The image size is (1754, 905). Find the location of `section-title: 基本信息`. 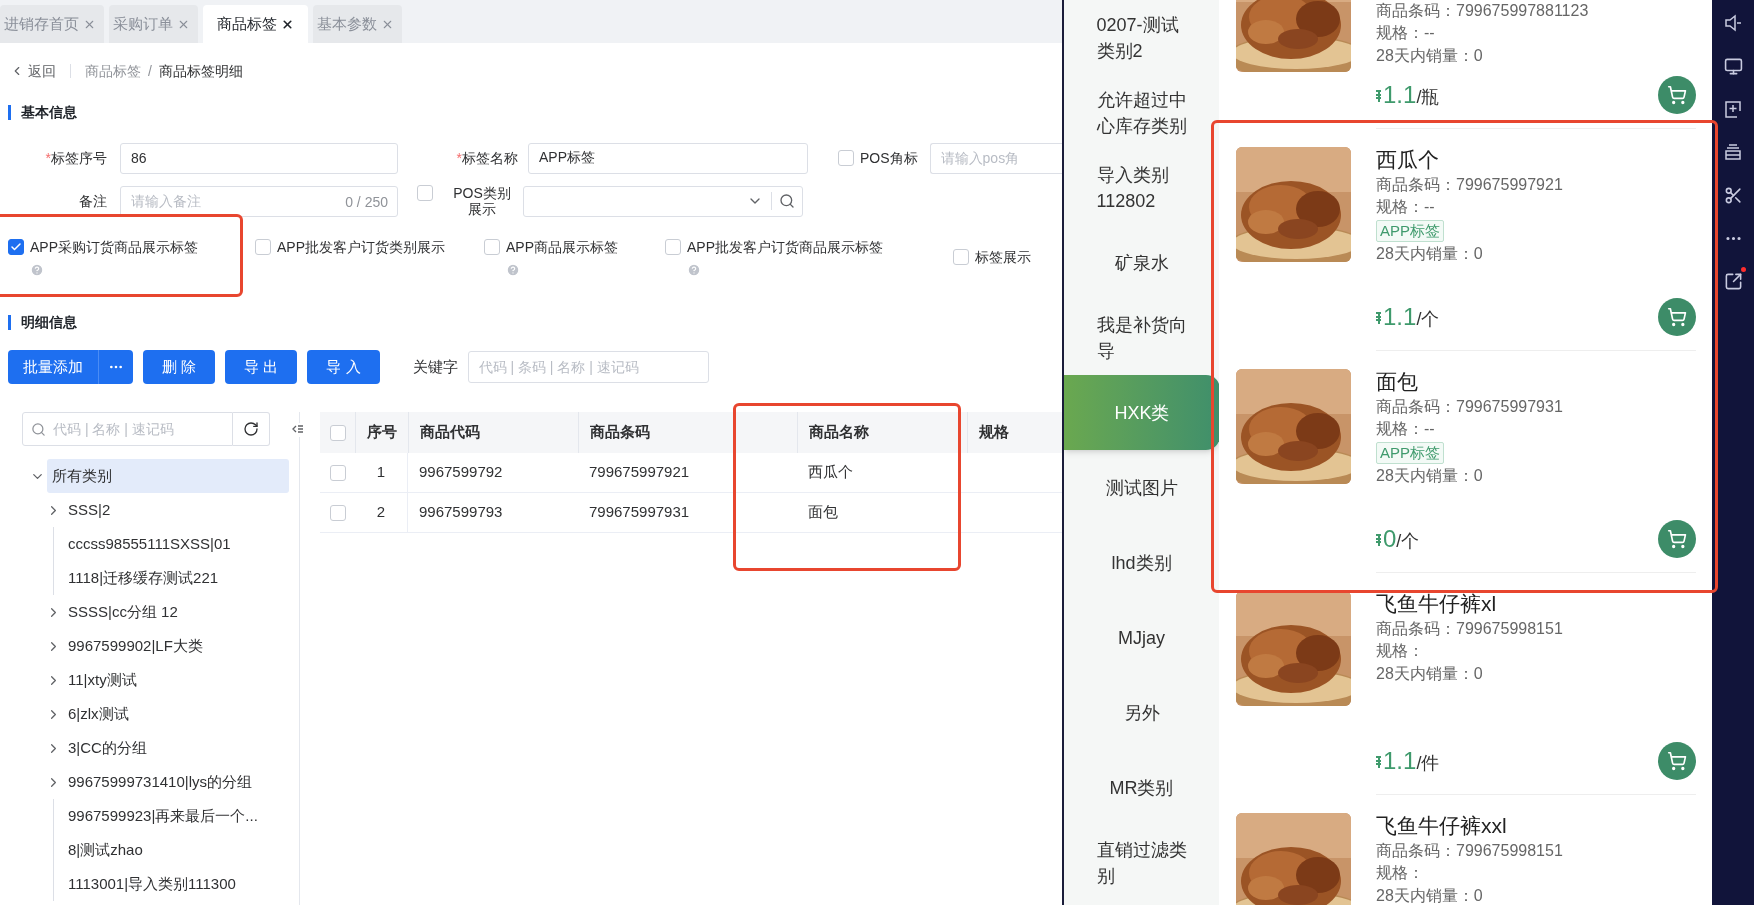

section-title: 基本信息 is located at coordinates (49, 112).